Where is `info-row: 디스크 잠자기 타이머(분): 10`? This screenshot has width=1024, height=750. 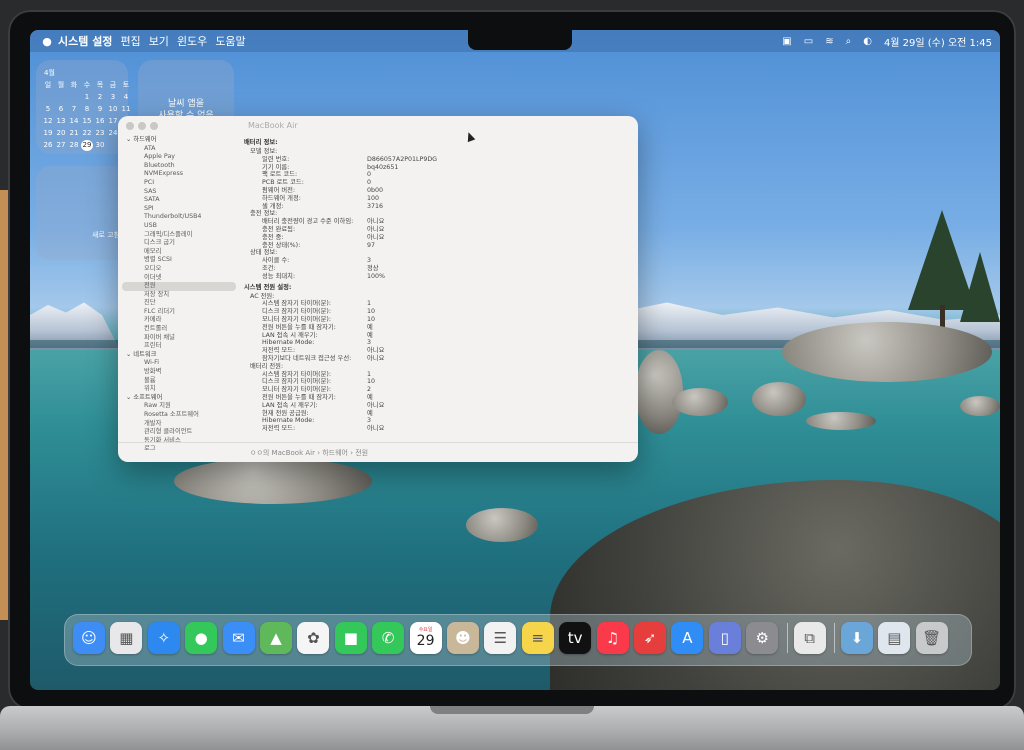 info-row: 디스크 잠자기 타이머(분): 10 is located at coordinates (439, 382).